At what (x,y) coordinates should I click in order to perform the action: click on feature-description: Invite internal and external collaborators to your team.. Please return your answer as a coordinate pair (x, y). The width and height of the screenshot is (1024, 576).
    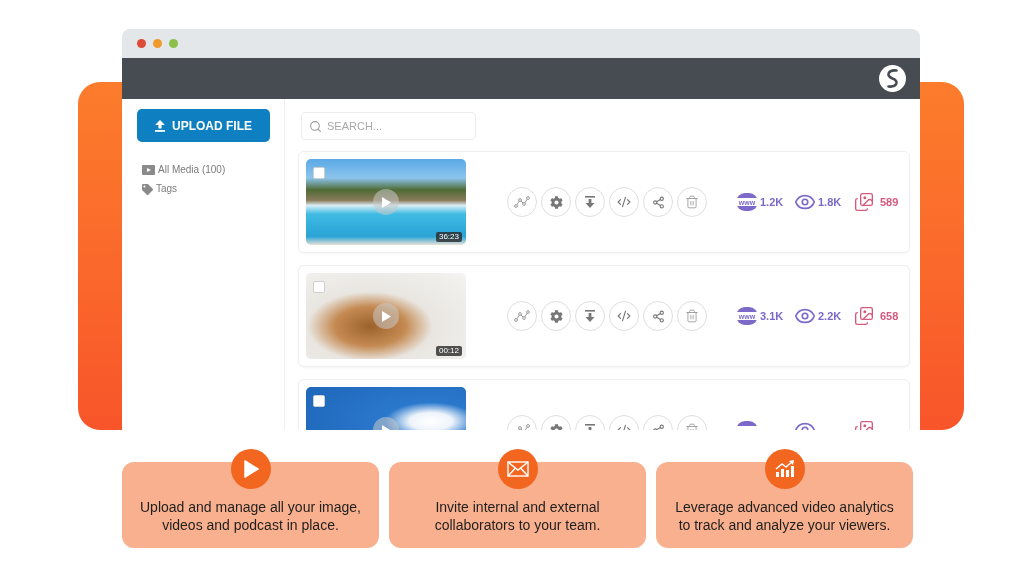
    Looking at the image, I should click on (517, 516).